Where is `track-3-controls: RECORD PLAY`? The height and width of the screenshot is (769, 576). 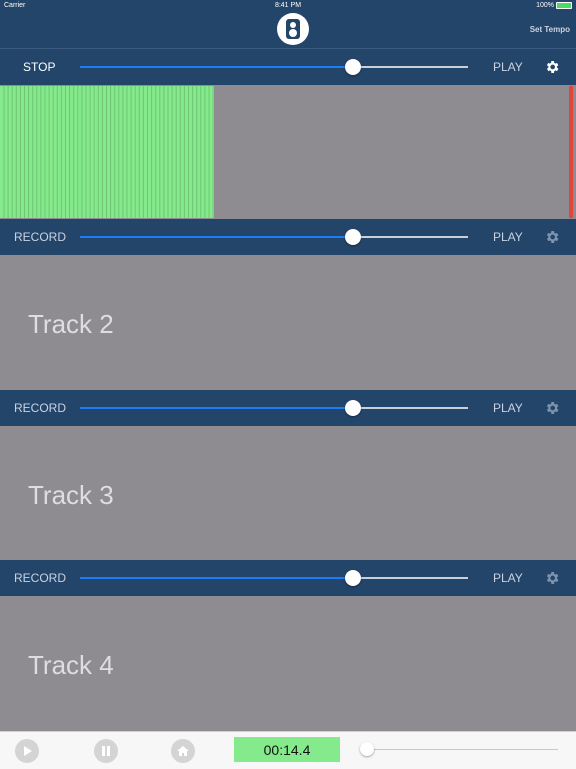 track-3-controls: RECORD PLAY is located at coordinates (288, 408).